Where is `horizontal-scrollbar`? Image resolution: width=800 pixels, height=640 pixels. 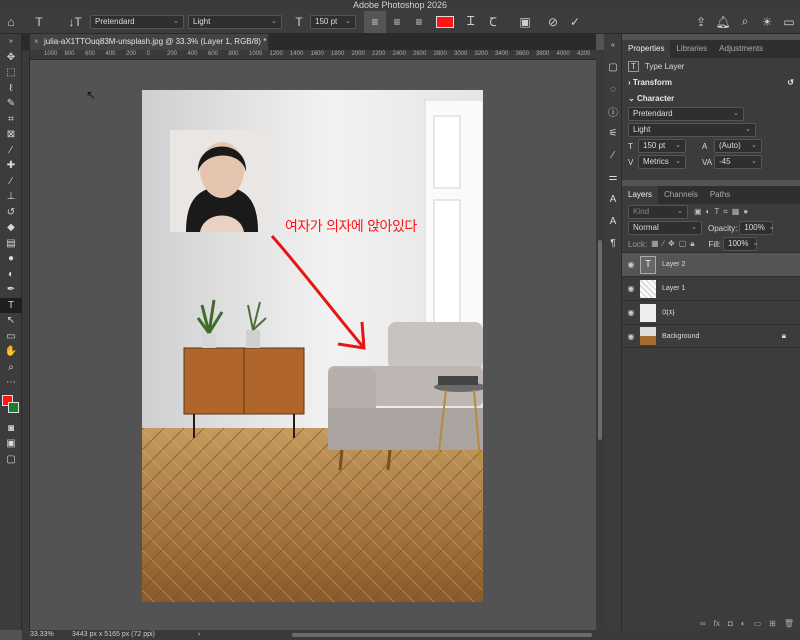 horizontal-scrollbar is located at coordinates (442, 635).